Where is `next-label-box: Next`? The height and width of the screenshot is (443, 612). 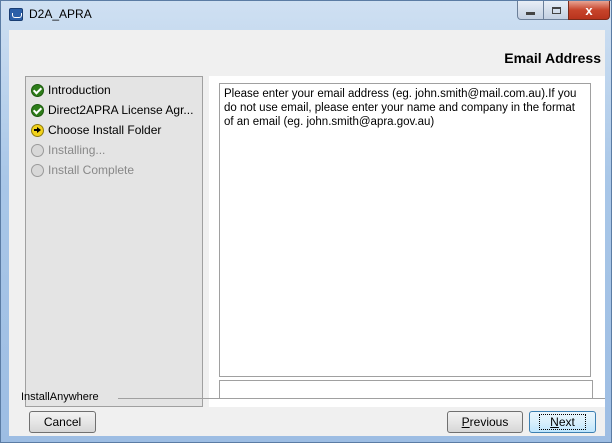
next-label-box: Next is located at coordinates (562, 422).